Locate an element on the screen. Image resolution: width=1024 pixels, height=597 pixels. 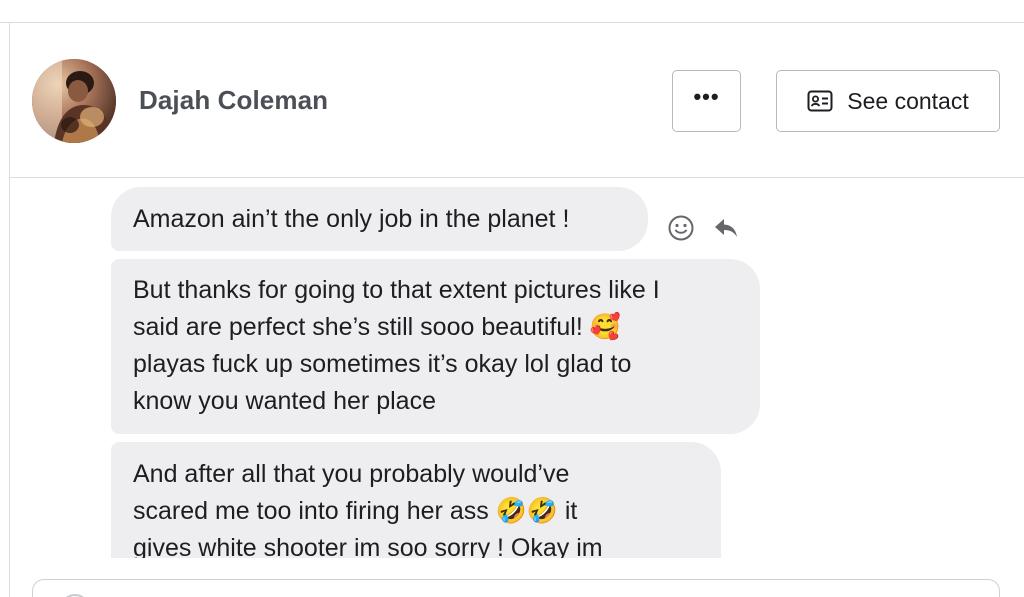
top-bar is located at coordinates (512, 11).